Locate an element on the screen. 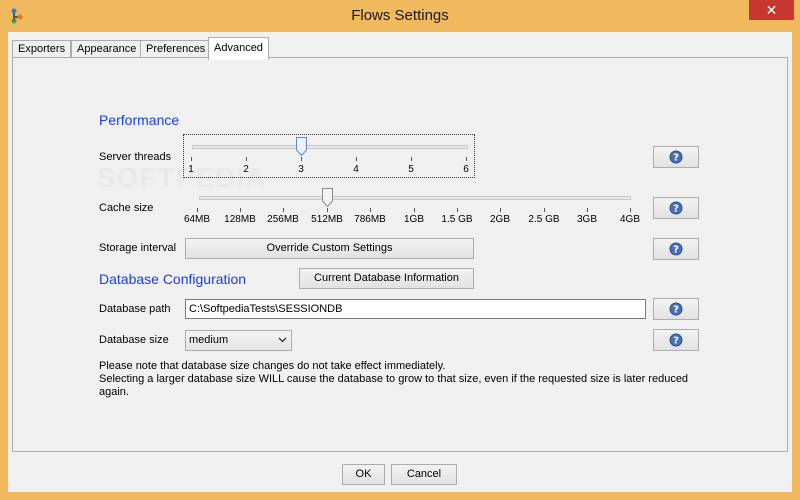 The image size is (800, 500). tick-label: 4GB is located at coordinates (630, 219).